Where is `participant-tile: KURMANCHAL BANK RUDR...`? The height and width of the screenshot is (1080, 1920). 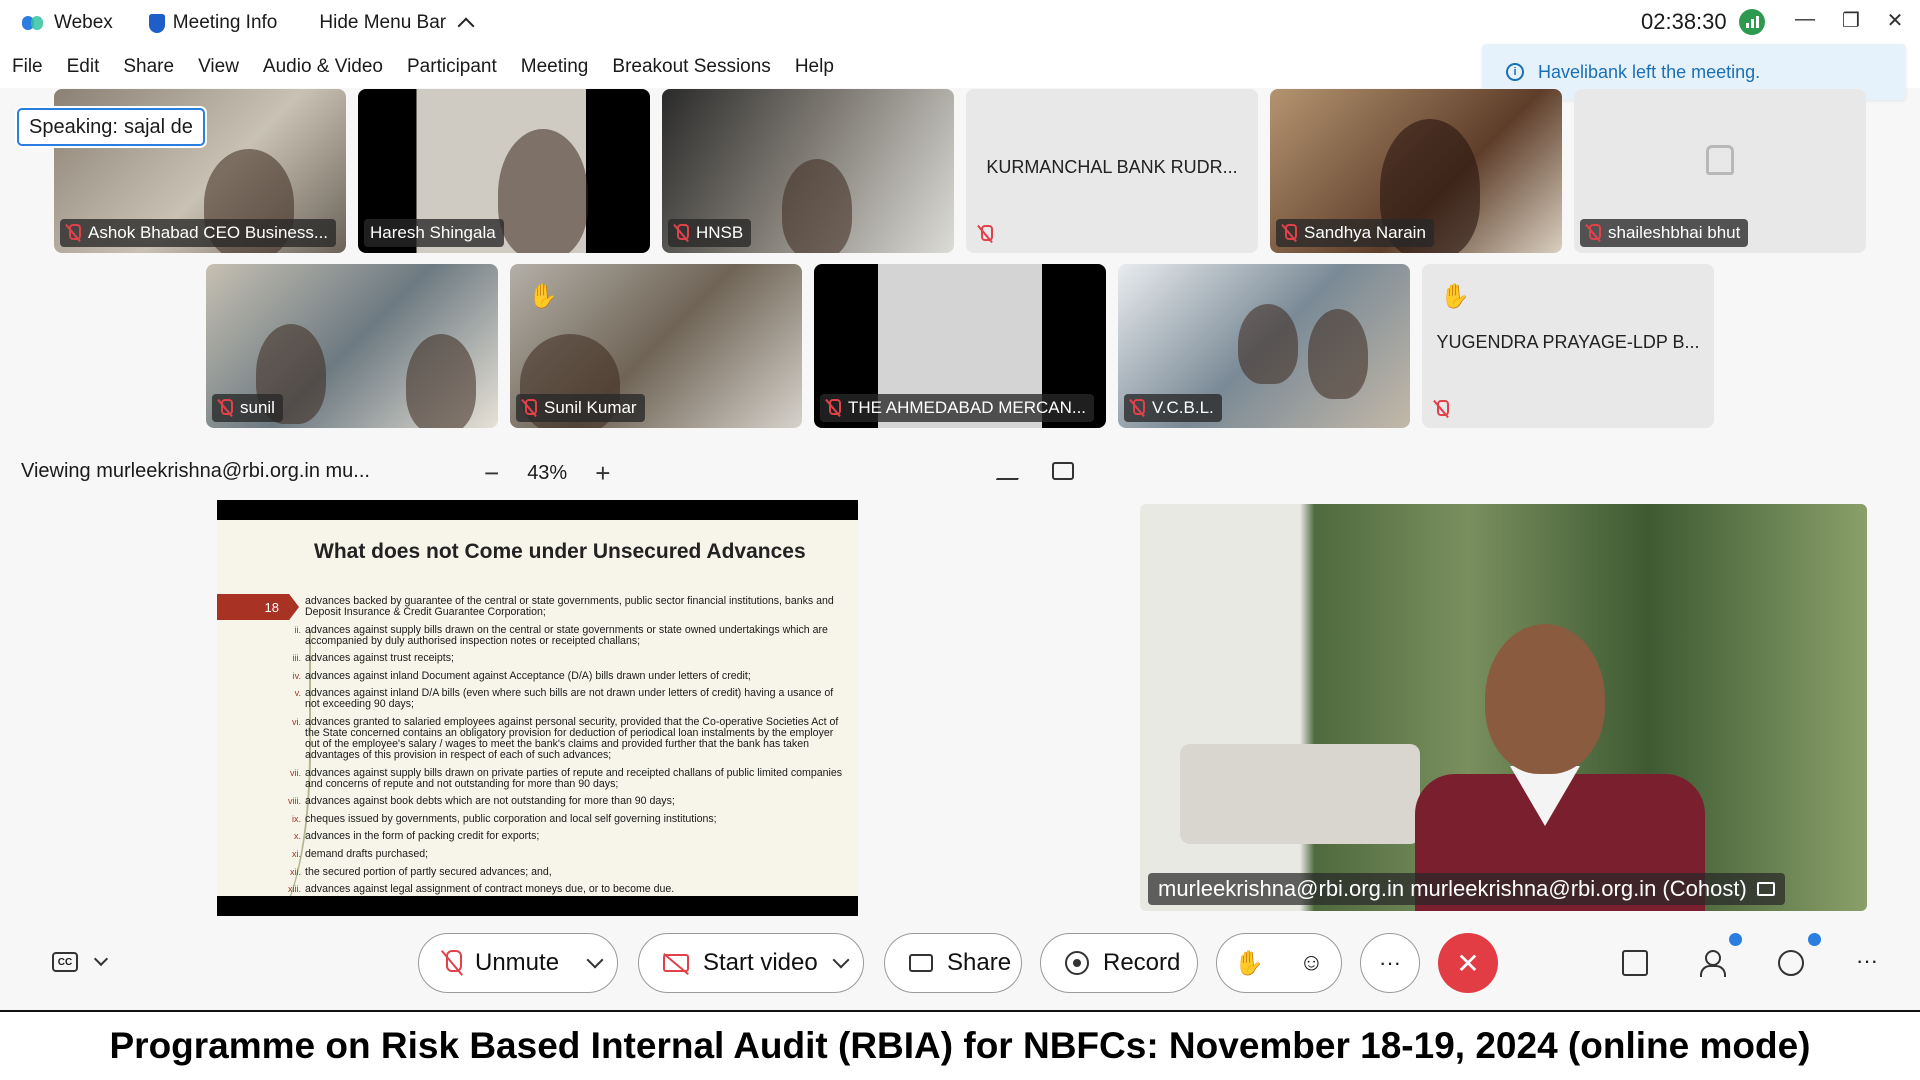 participant-tile: KURMANCHAL BANK RUDR... is located at coordinates (1112, 171).